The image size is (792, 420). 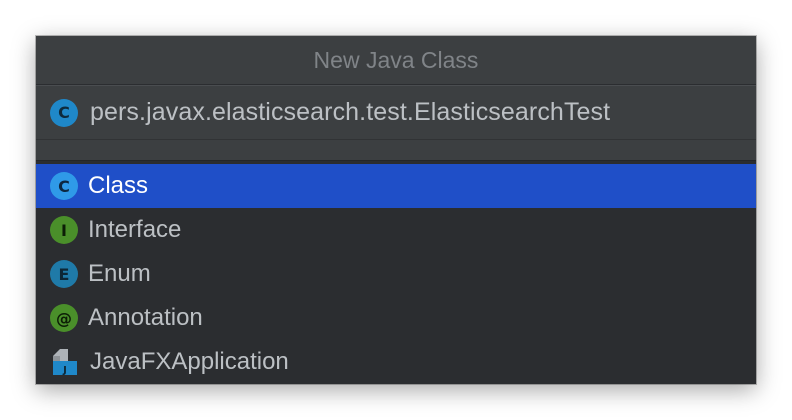 What do you see at coordinates (64, 230) in the screenshot?
I see `interface-icon: I` at bounding box center [64, 230].